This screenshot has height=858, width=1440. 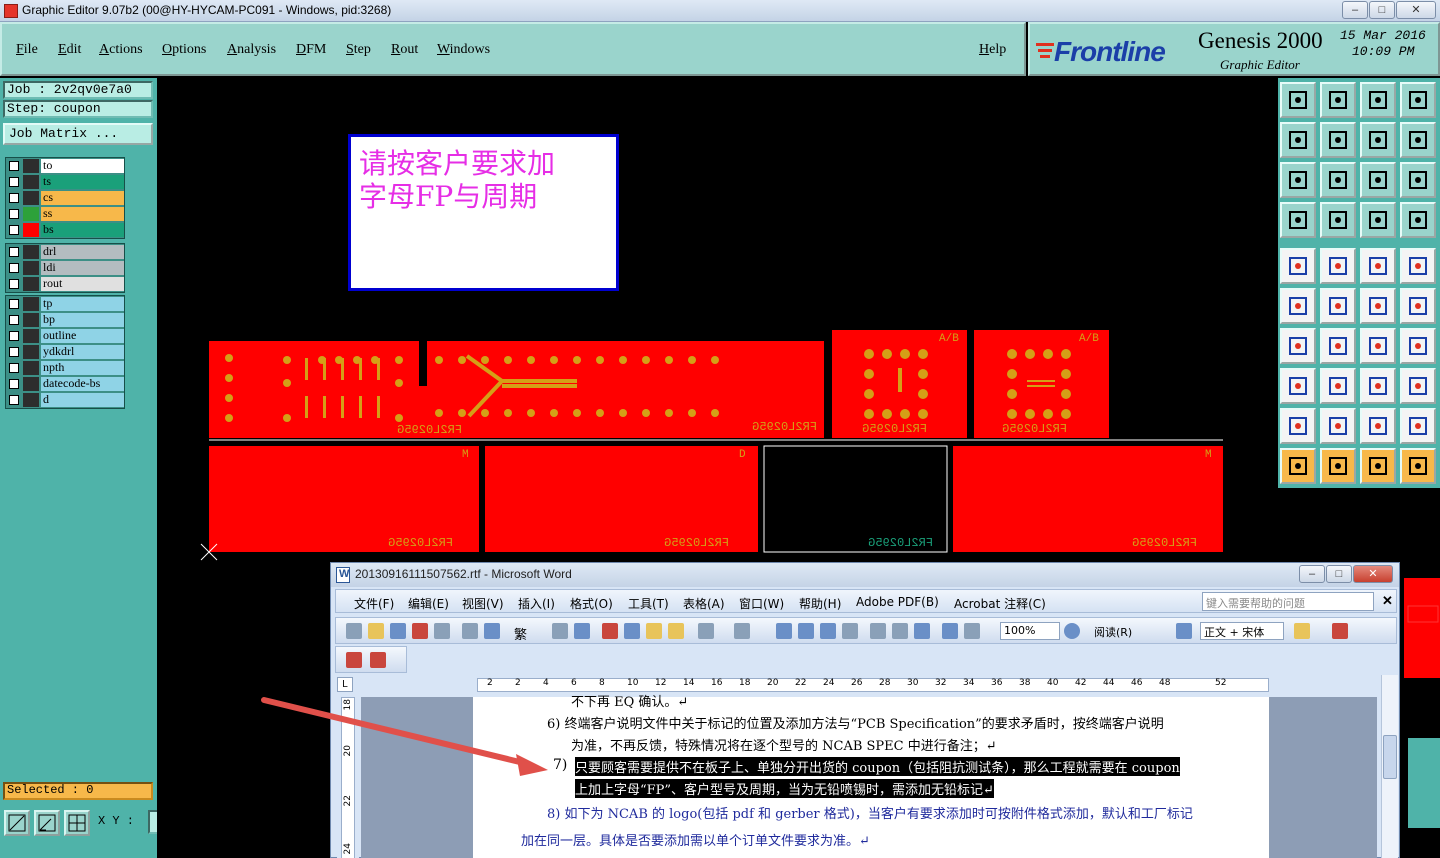 I want to click on select-circle-icon, so click(x=1378, y=466).